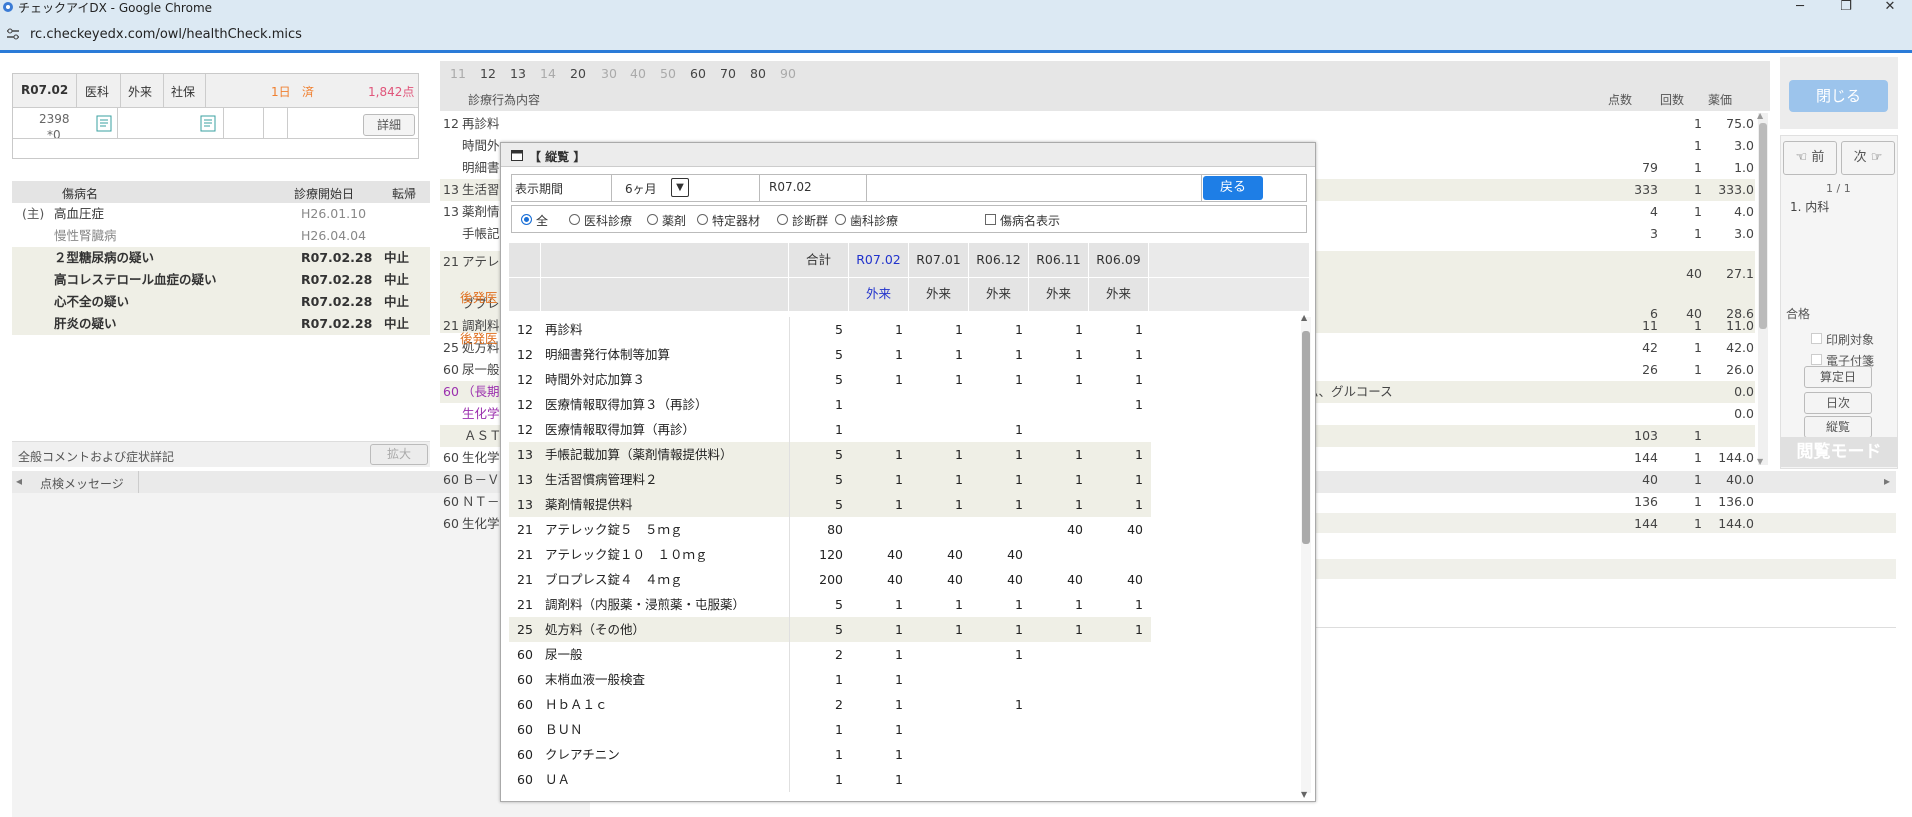  What do you see at coordinates (830, 654) in the screenshot?
I see `grid-row: 60 尿一般 2 1 1` at bounding box center [830, 654].